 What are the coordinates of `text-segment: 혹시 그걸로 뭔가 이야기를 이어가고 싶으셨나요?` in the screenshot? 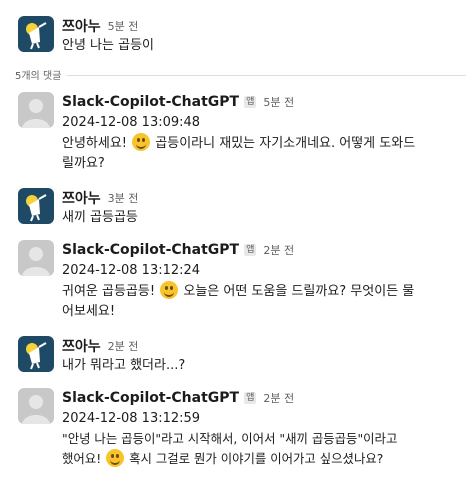 It's located at (256, 458).